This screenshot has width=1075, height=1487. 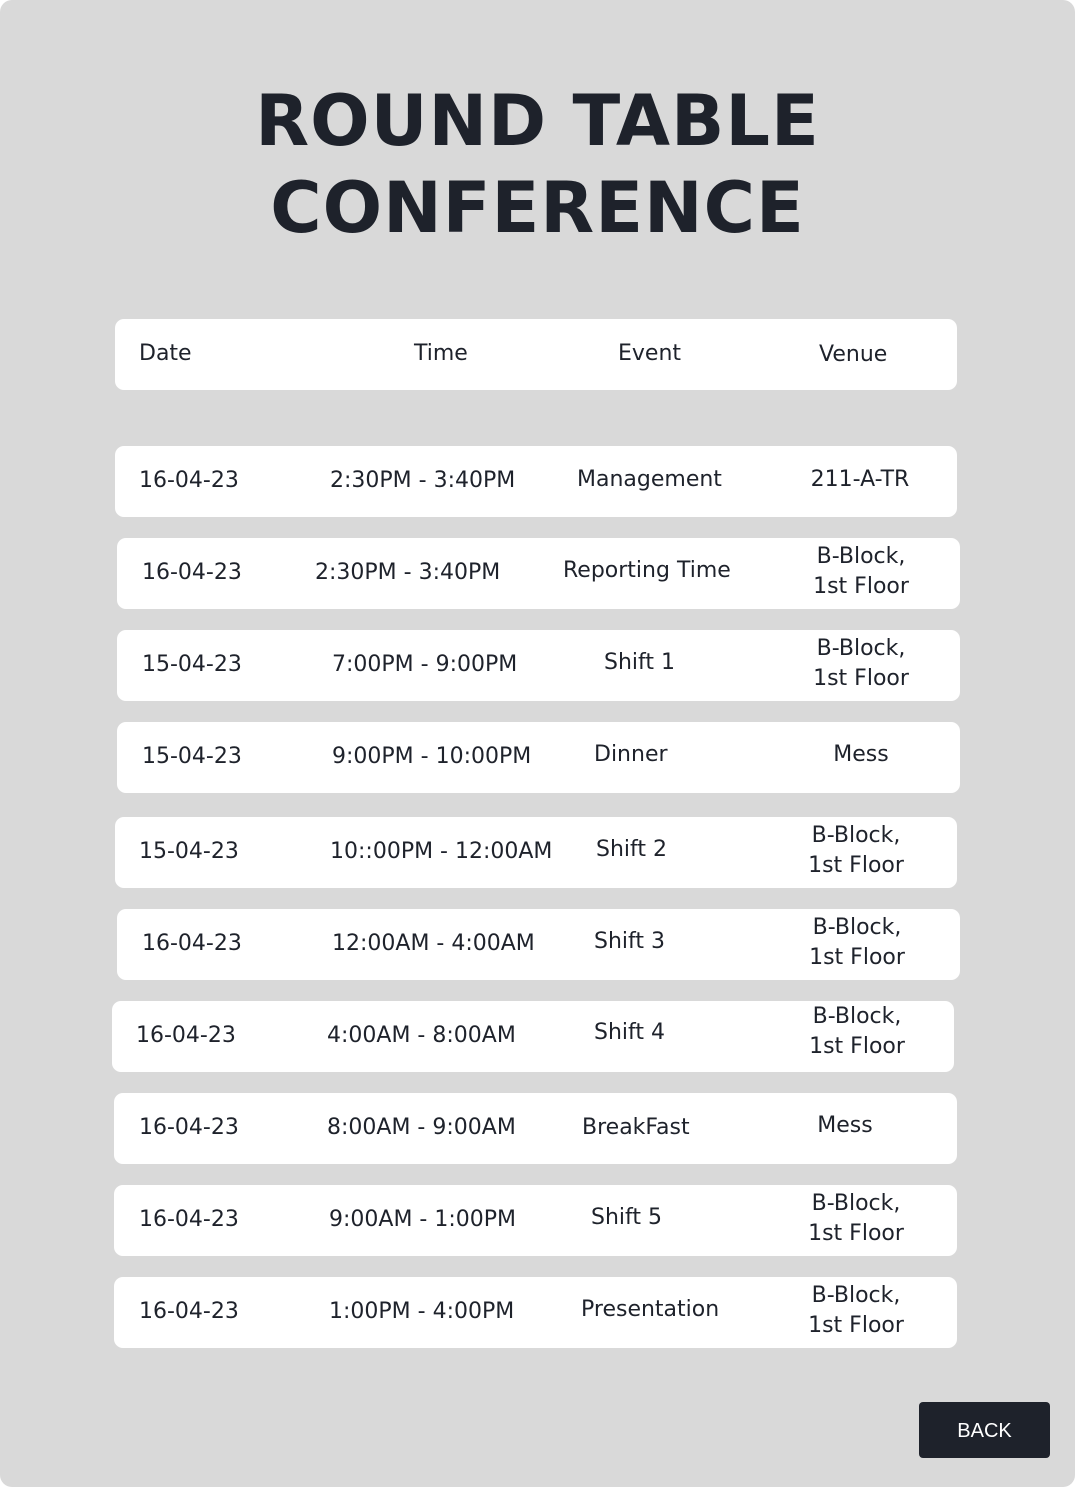 I want to click on header-venue: Venue, so click(x=853, y=354).